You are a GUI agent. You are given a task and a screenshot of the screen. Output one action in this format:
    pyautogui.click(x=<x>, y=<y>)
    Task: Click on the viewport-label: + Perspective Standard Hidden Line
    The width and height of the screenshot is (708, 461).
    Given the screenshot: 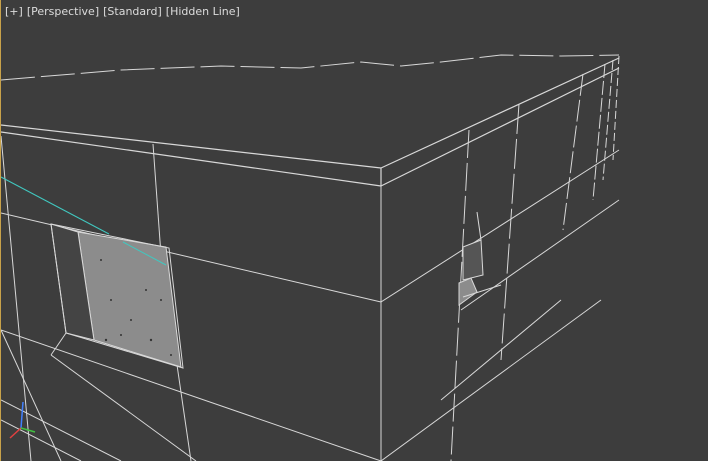 What is the action you would take?
    pyautogui.click(x=122, y=11)
    